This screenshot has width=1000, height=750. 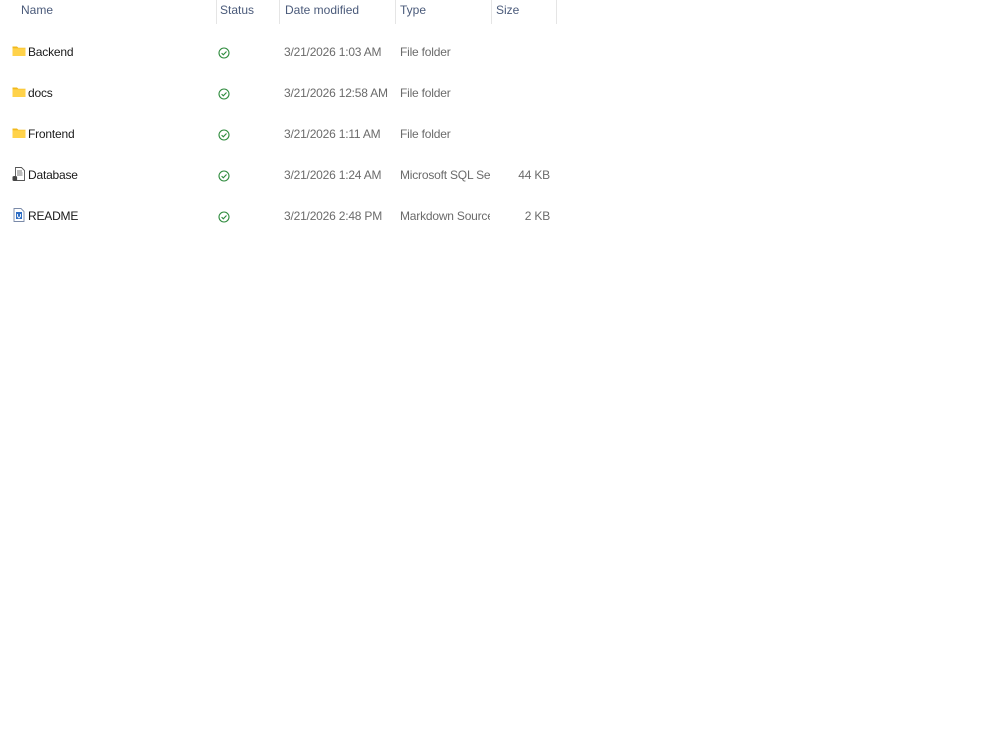 What do you see at coordinates (51, 134) in the screenshot?
I see `file-name: Frontend` at bounding box center [51, 134].